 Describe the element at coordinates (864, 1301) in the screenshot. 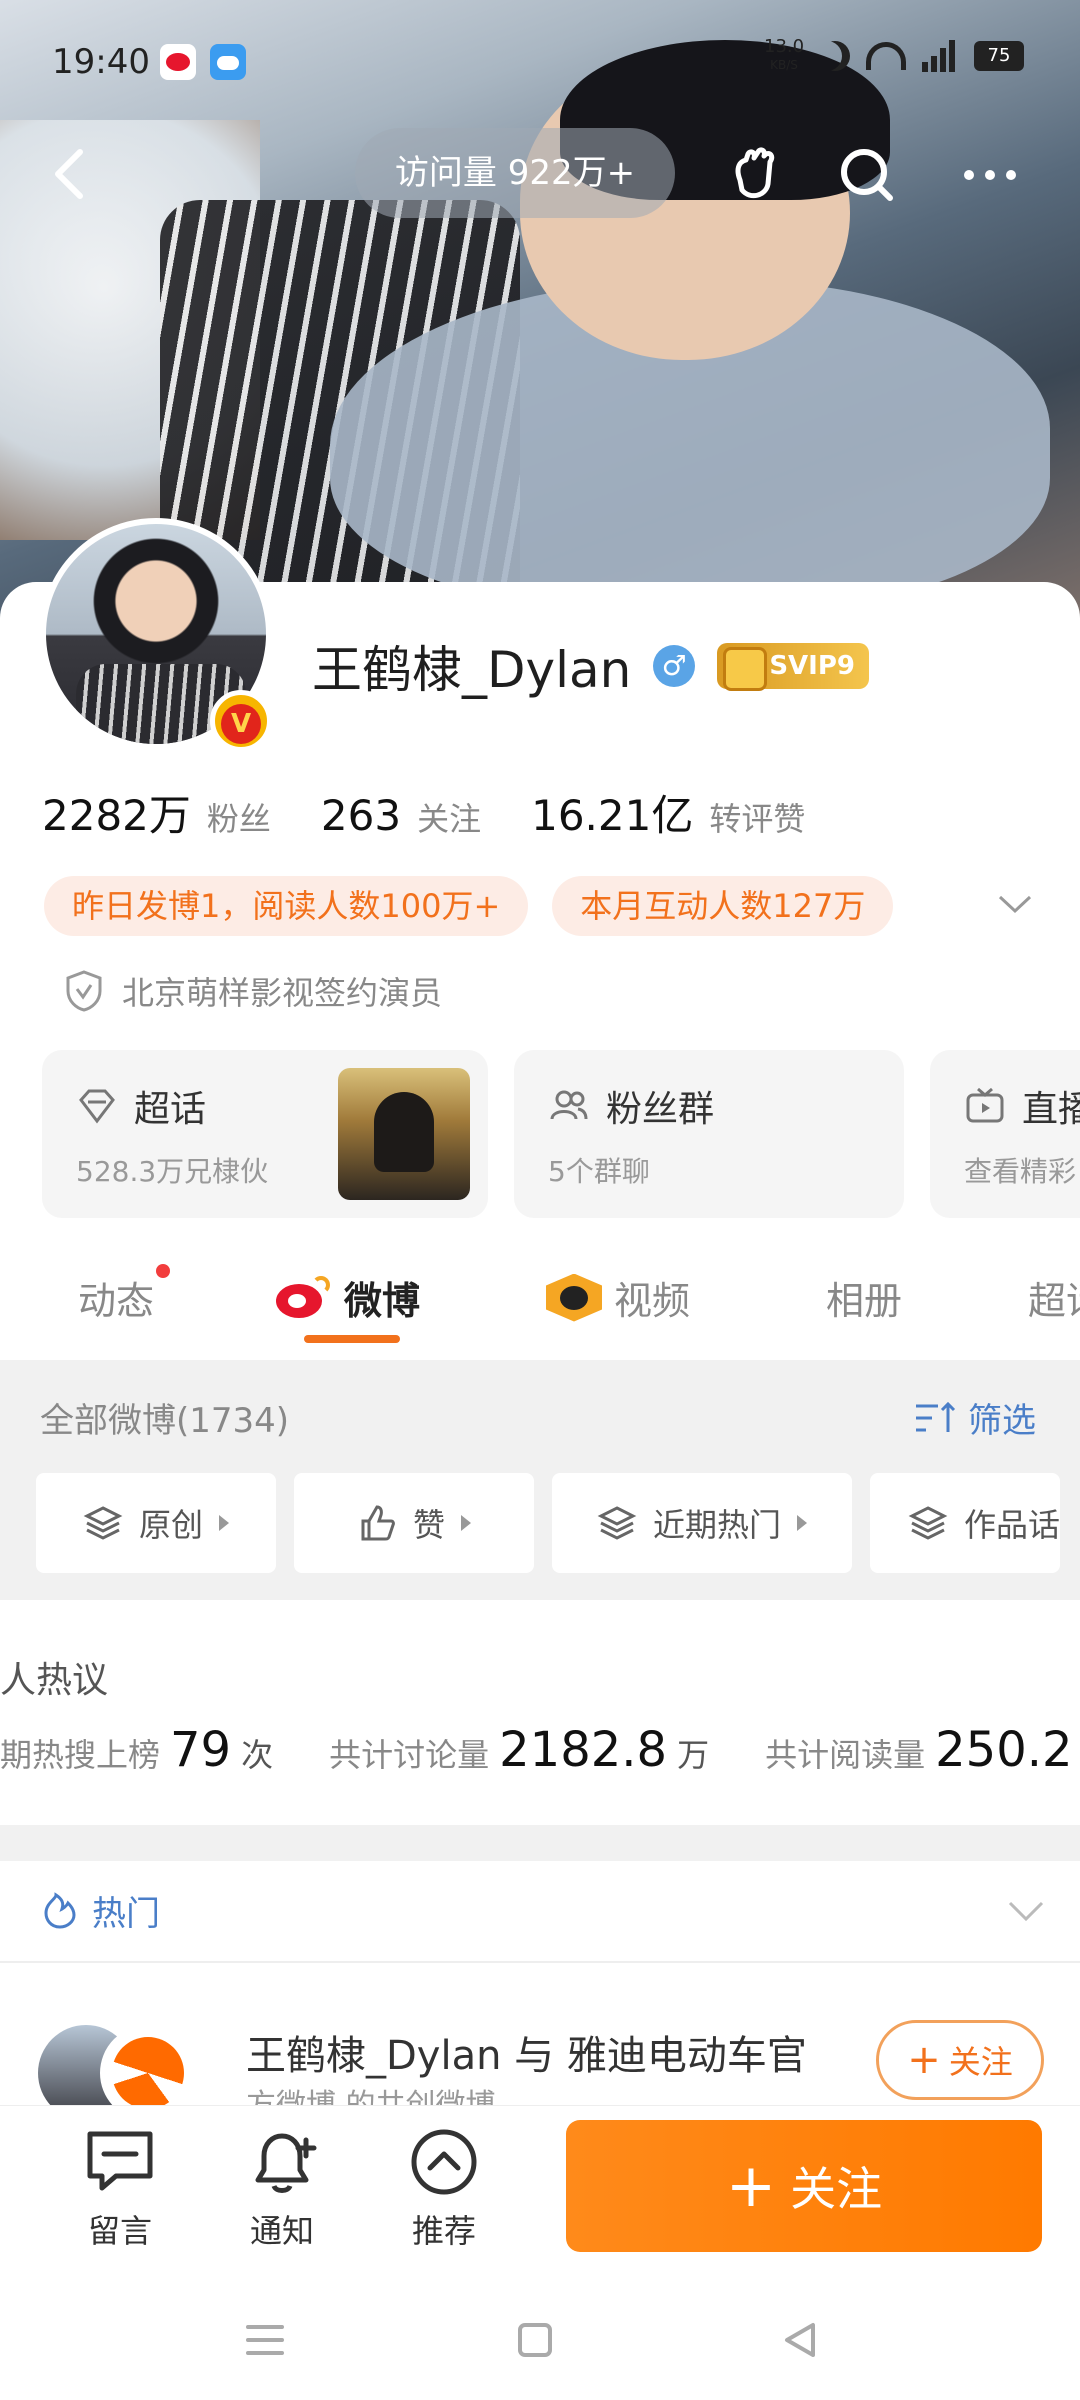

I see `tab-label: 相册` at that location.